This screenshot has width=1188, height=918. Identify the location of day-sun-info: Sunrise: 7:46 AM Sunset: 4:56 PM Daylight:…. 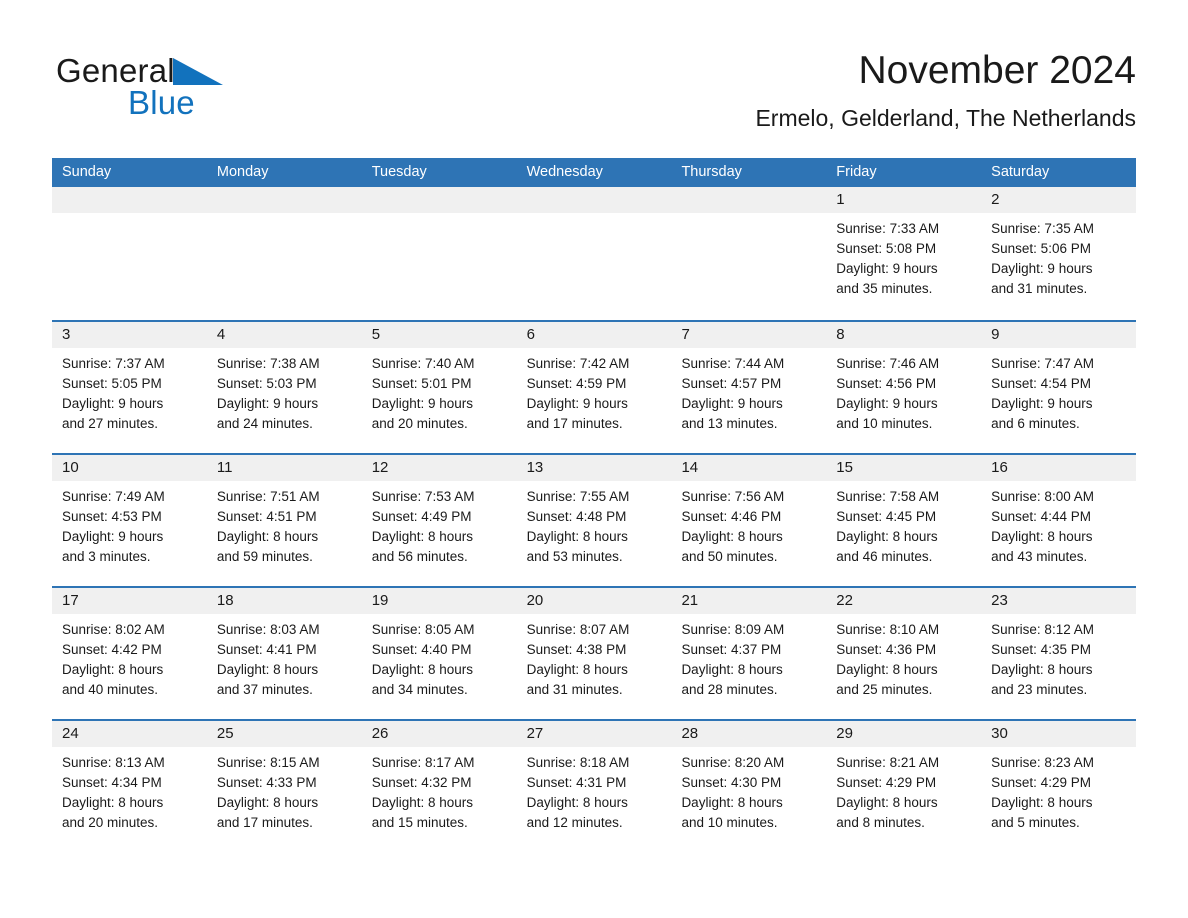
(903, 391).